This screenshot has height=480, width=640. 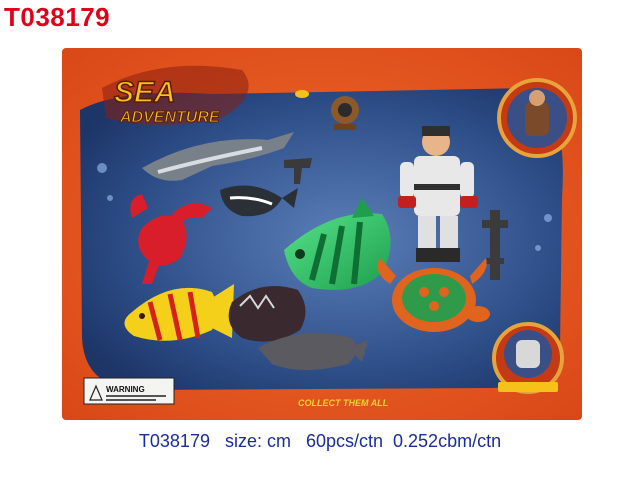 What do you see at coordinates (170, 117) in the screenshot?
I see `logo-line2: ADVENTURE` at bounding box center [170, 117].